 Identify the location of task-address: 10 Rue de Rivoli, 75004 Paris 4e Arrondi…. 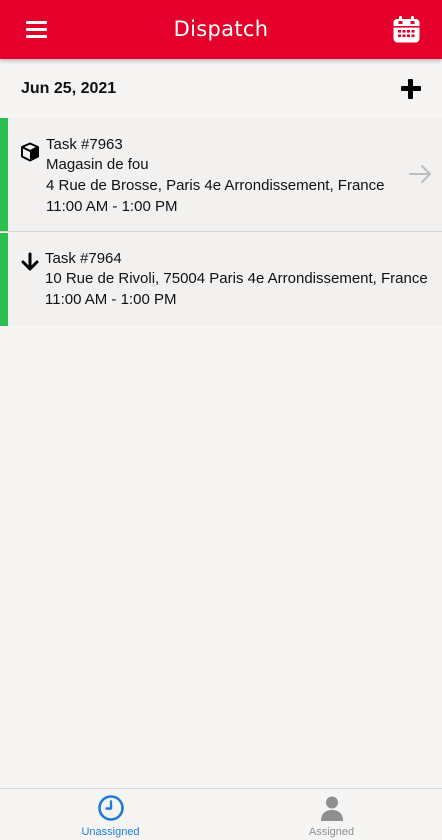
(236, 278).